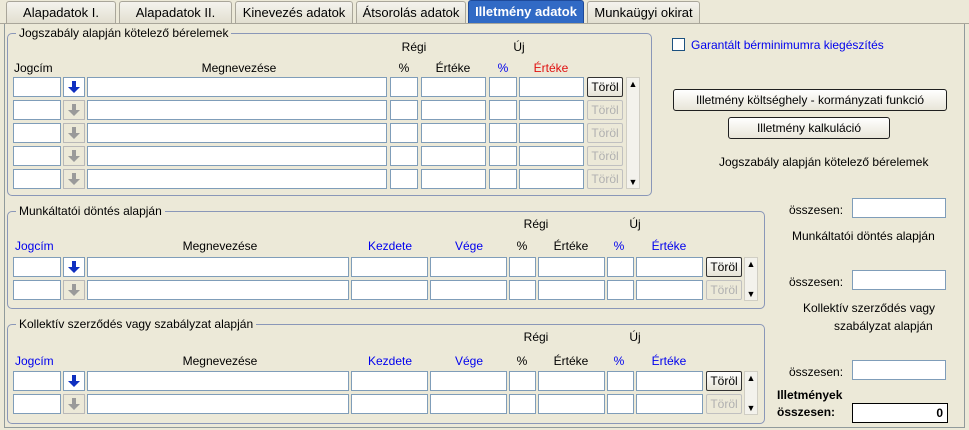 This screenshot has width=969, height=430. I want to click on tab-alapadatok-1: Alapadatok I., so click(61, 12).